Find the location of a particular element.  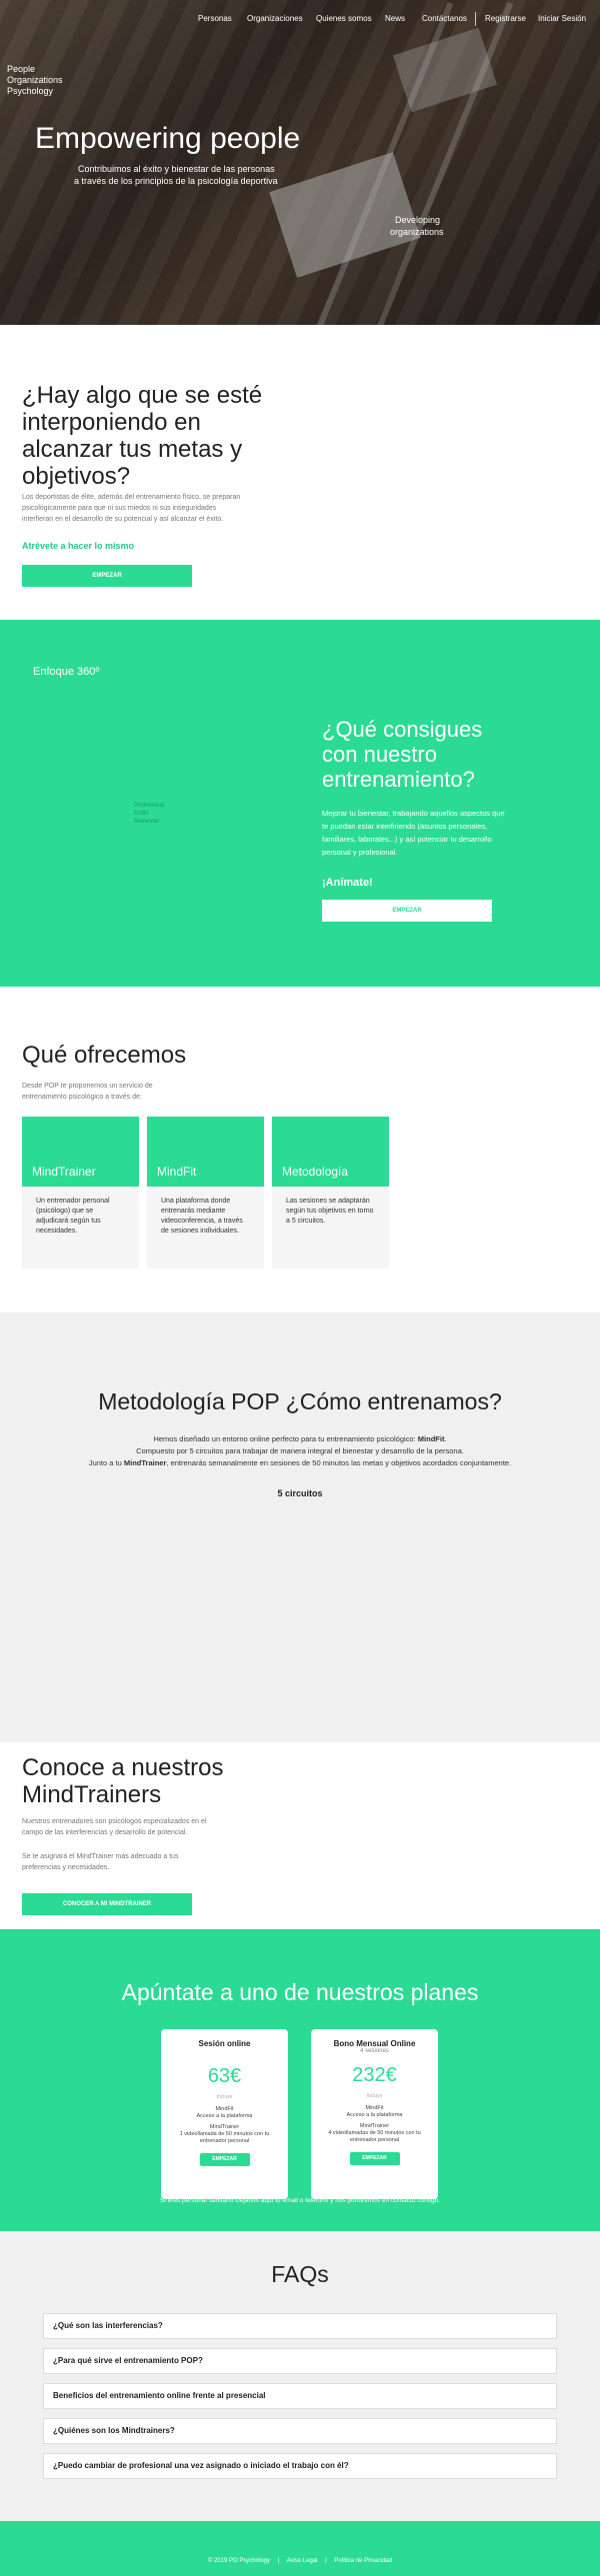

nav-news: News is located at coordinates (395, 18).